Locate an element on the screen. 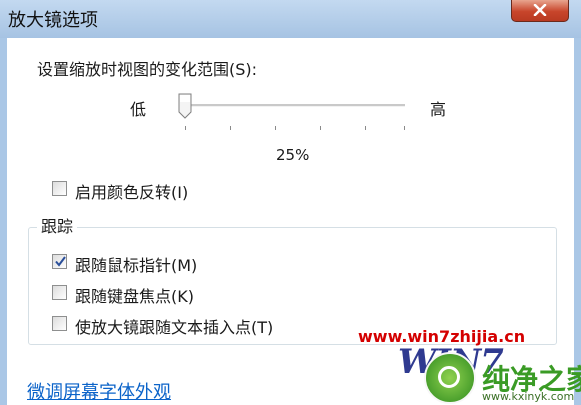  power-icon is located at coordinates (449, 377).